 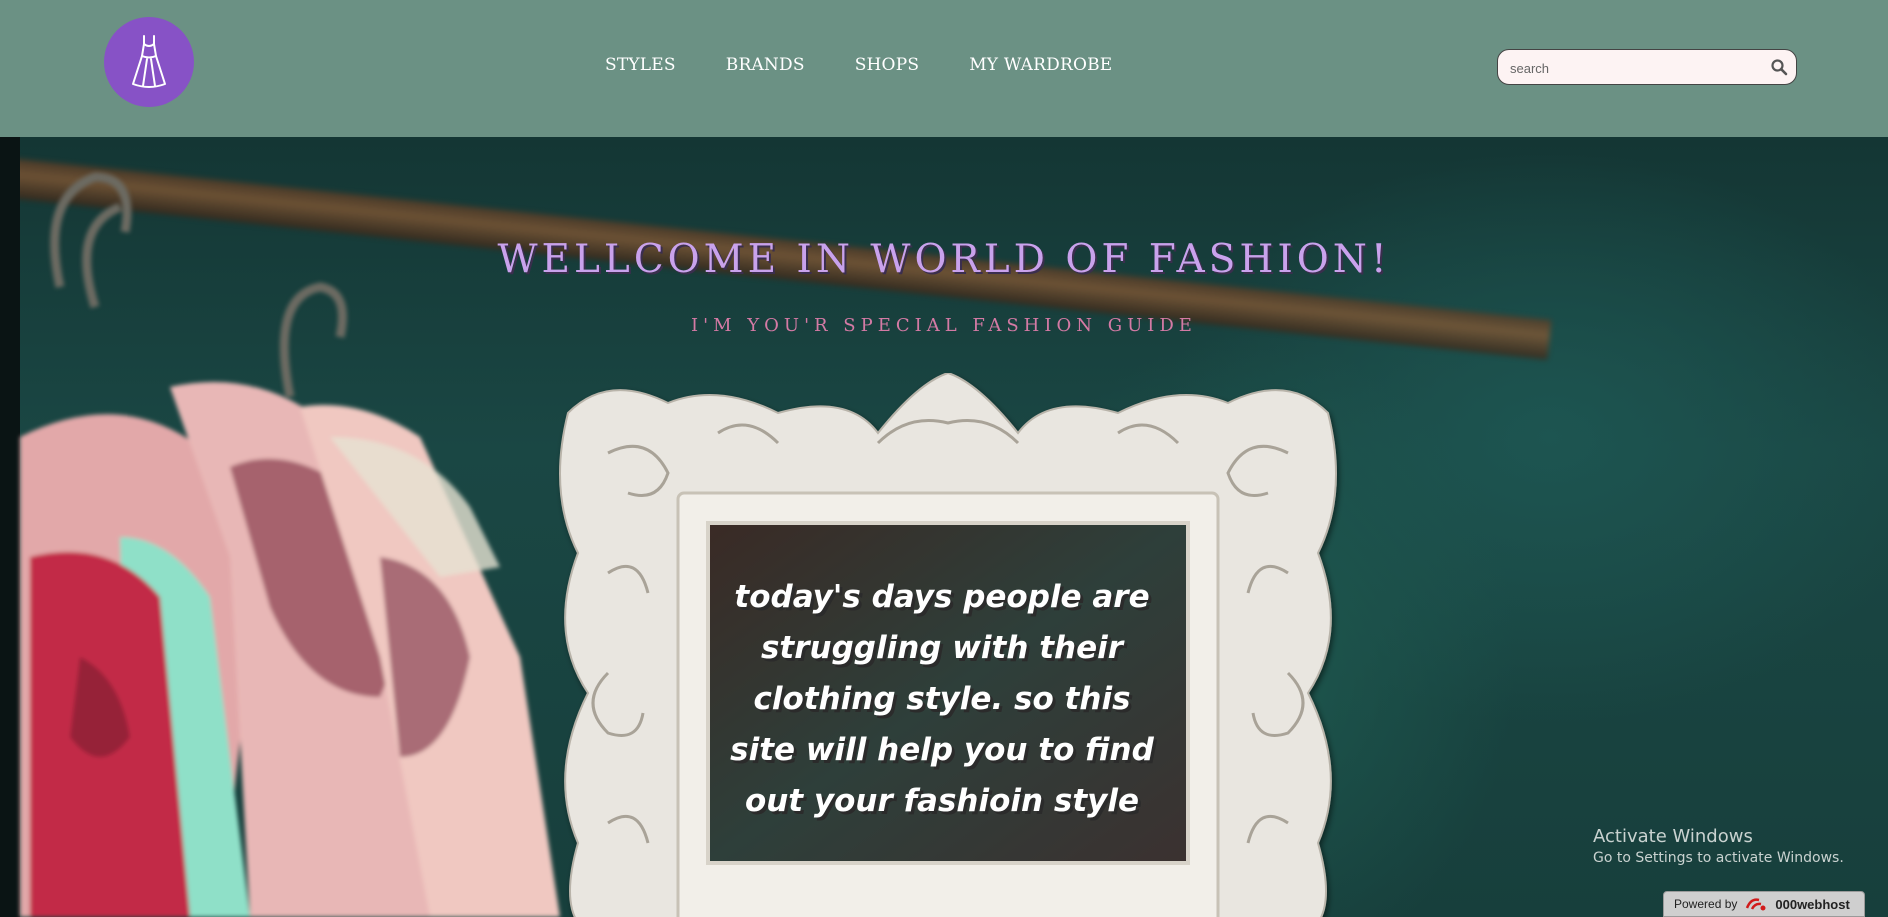 I want to click on nav-shops: SHOPS, so click(x=887, y=65).